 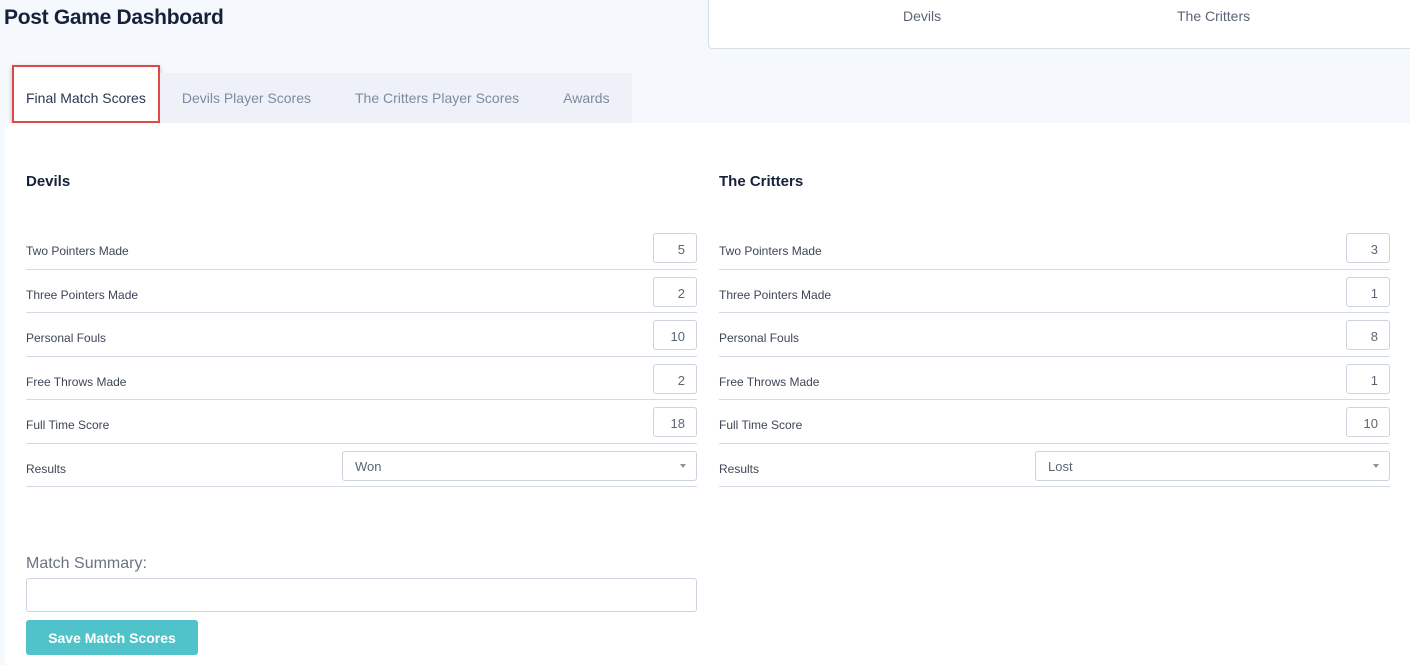 I want to click on stat-input: 3, so click(x=1368, y=248).